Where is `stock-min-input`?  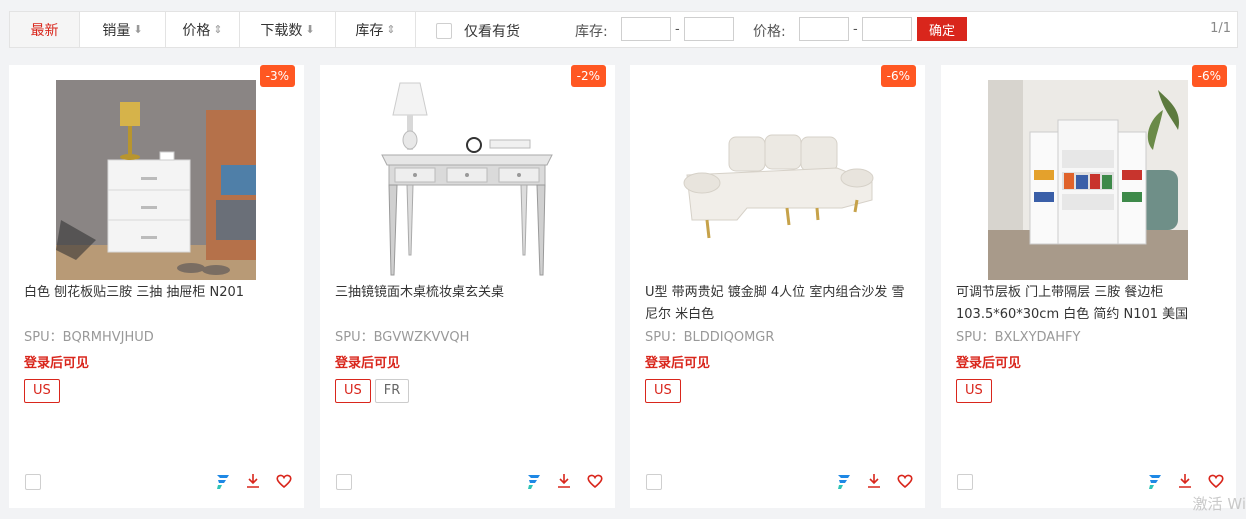 stock-min-input is located at coordinates (646, 29).